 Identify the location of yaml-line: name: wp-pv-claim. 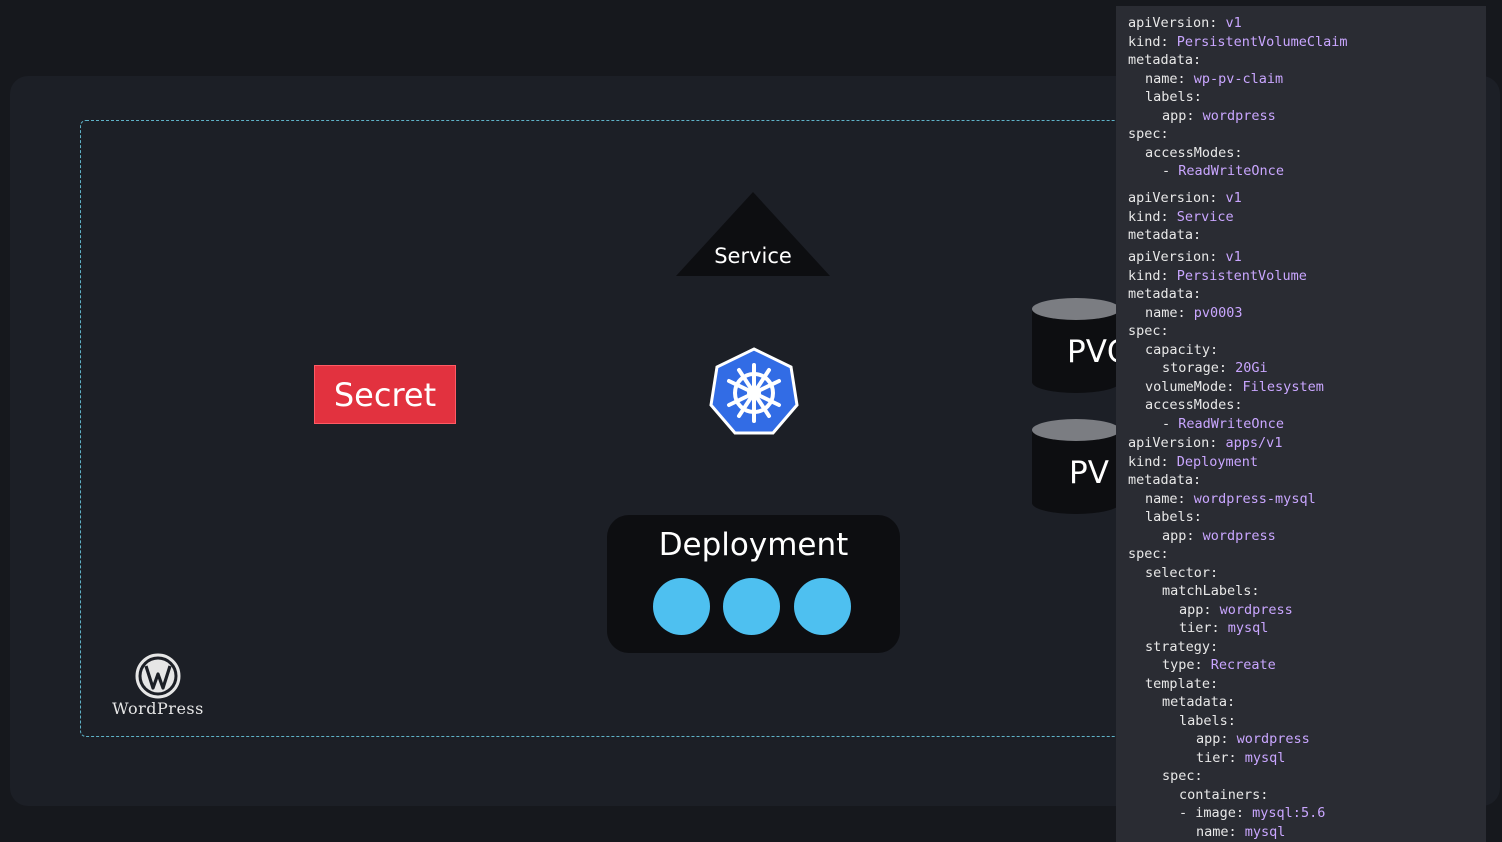
(1214, 79).